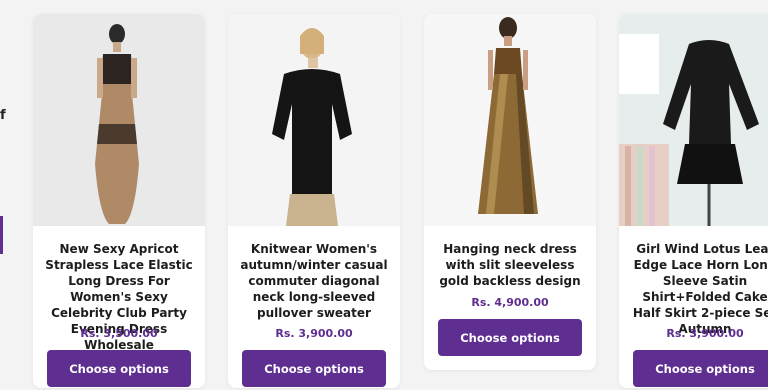 This screenshot has width=768, height=390. I want to click on product-price: Rs. 4,900.00, so click(510, 302).